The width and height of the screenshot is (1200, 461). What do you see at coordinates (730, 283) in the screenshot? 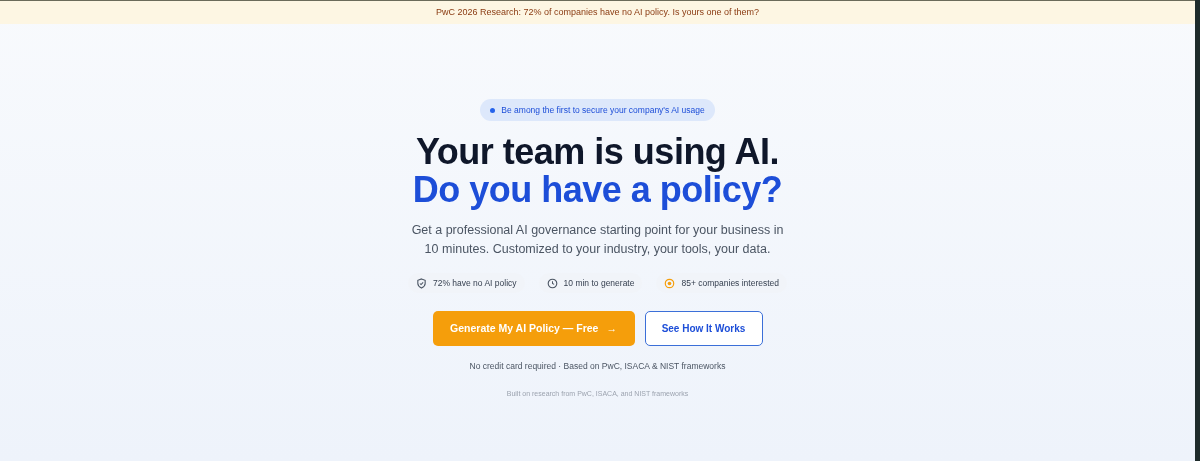
I see `stat-label: 85+ companies interested` at bounding box center [730, 283].